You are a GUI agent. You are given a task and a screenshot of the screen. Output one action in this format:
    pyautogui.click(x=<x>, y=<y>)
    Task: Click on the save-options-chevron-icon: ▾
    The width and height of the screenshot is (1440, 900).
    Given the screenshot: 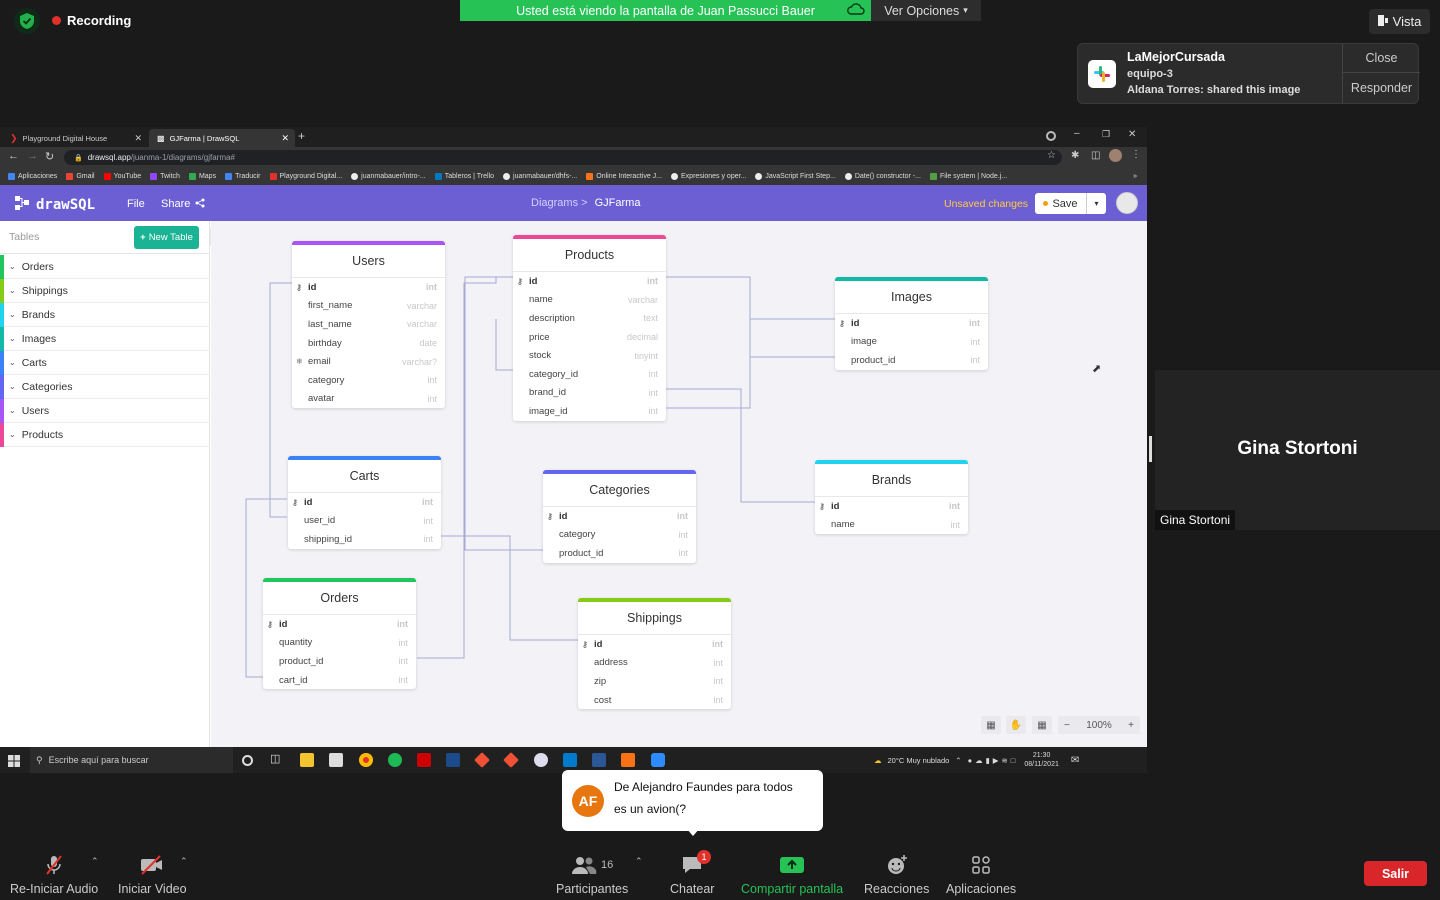 What is the action you would take?
    pyautogui.click(x=1096, y=203)
    